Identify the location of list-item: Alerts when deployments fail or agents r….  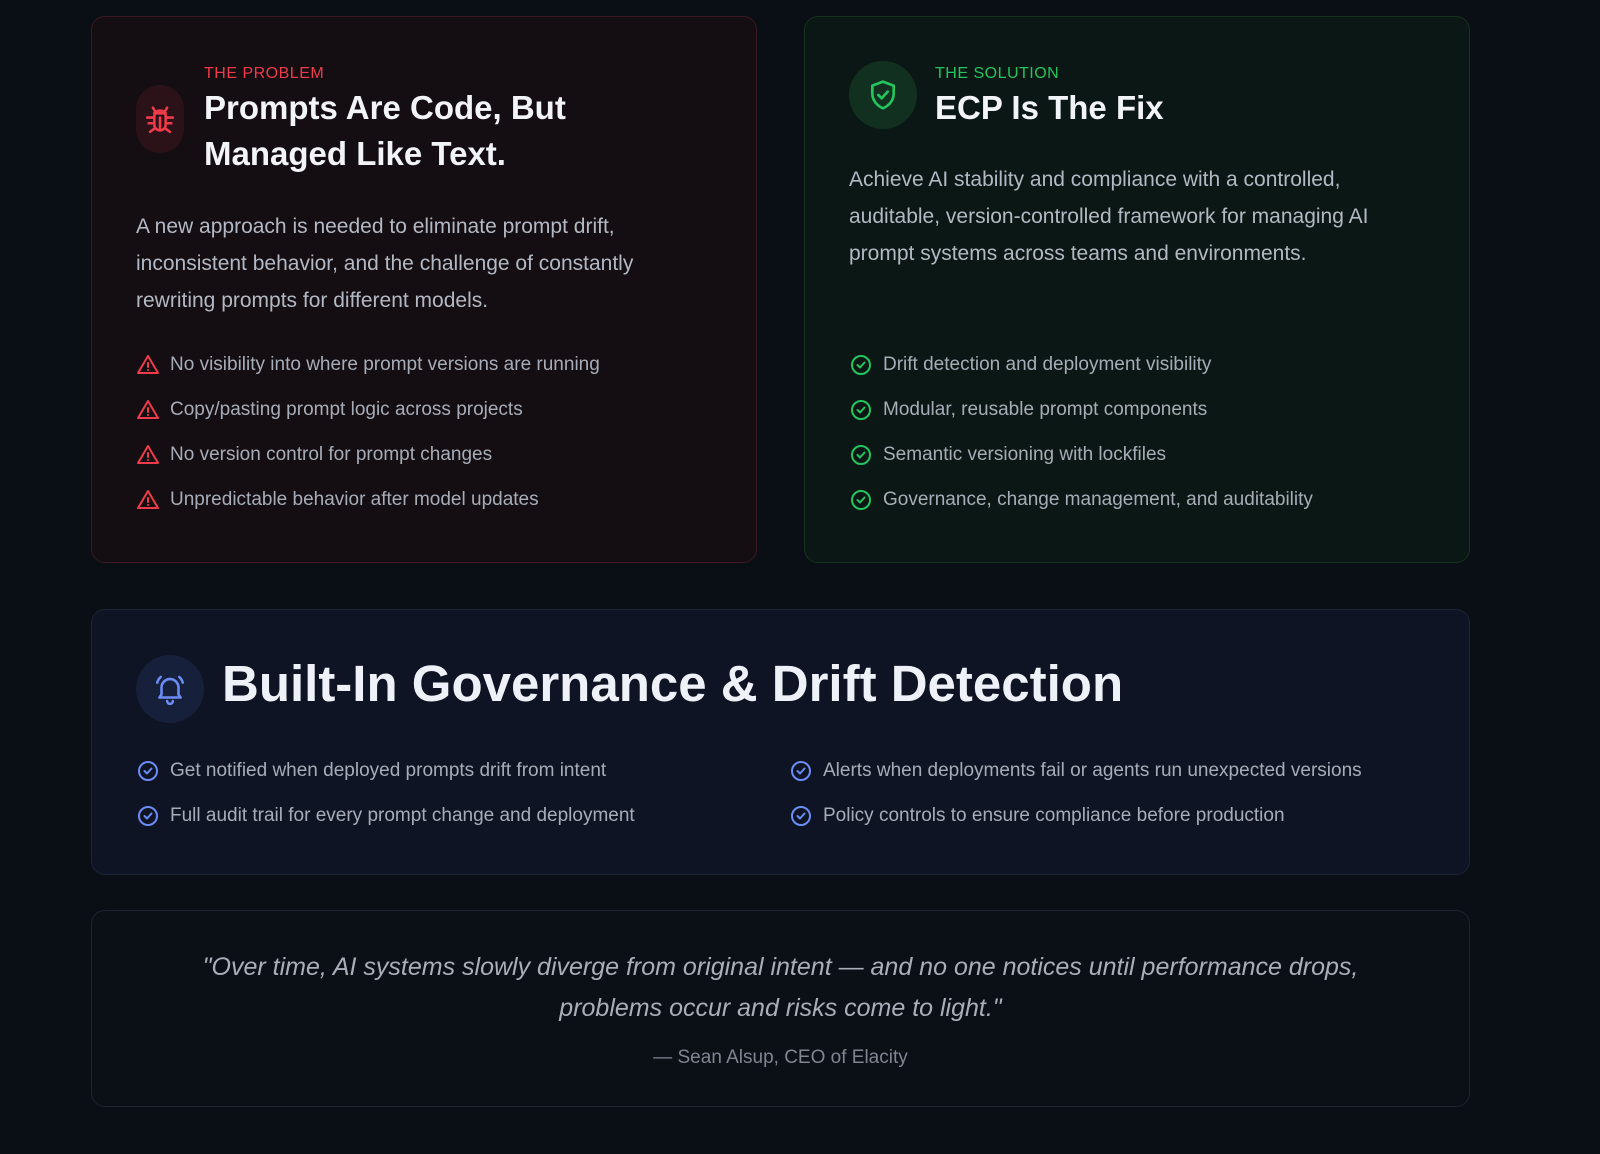
(1075, 770).